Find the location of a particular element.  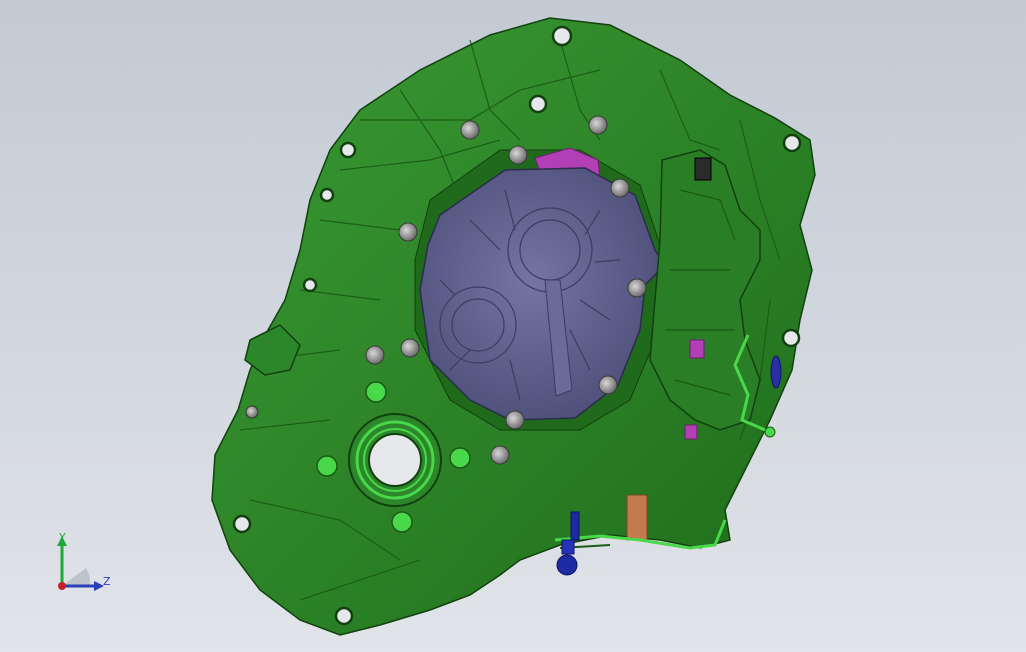

copper-shaft is located at coordinates (637, 517).